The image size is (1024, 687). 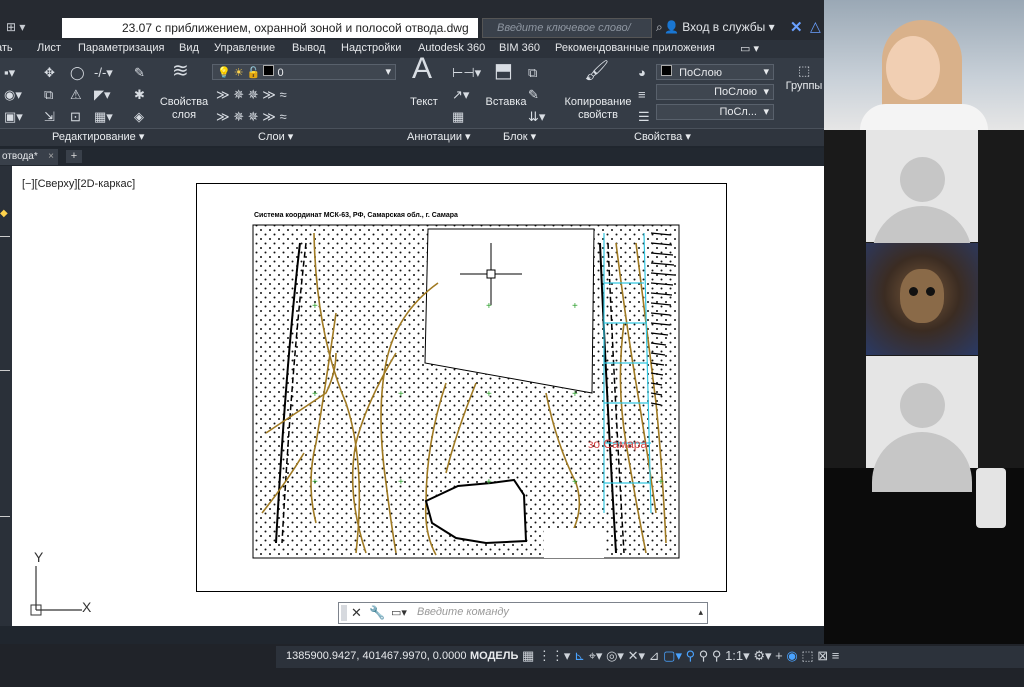 I want to click on layer-stack-icon: ≋, so click(x=180, y=71).